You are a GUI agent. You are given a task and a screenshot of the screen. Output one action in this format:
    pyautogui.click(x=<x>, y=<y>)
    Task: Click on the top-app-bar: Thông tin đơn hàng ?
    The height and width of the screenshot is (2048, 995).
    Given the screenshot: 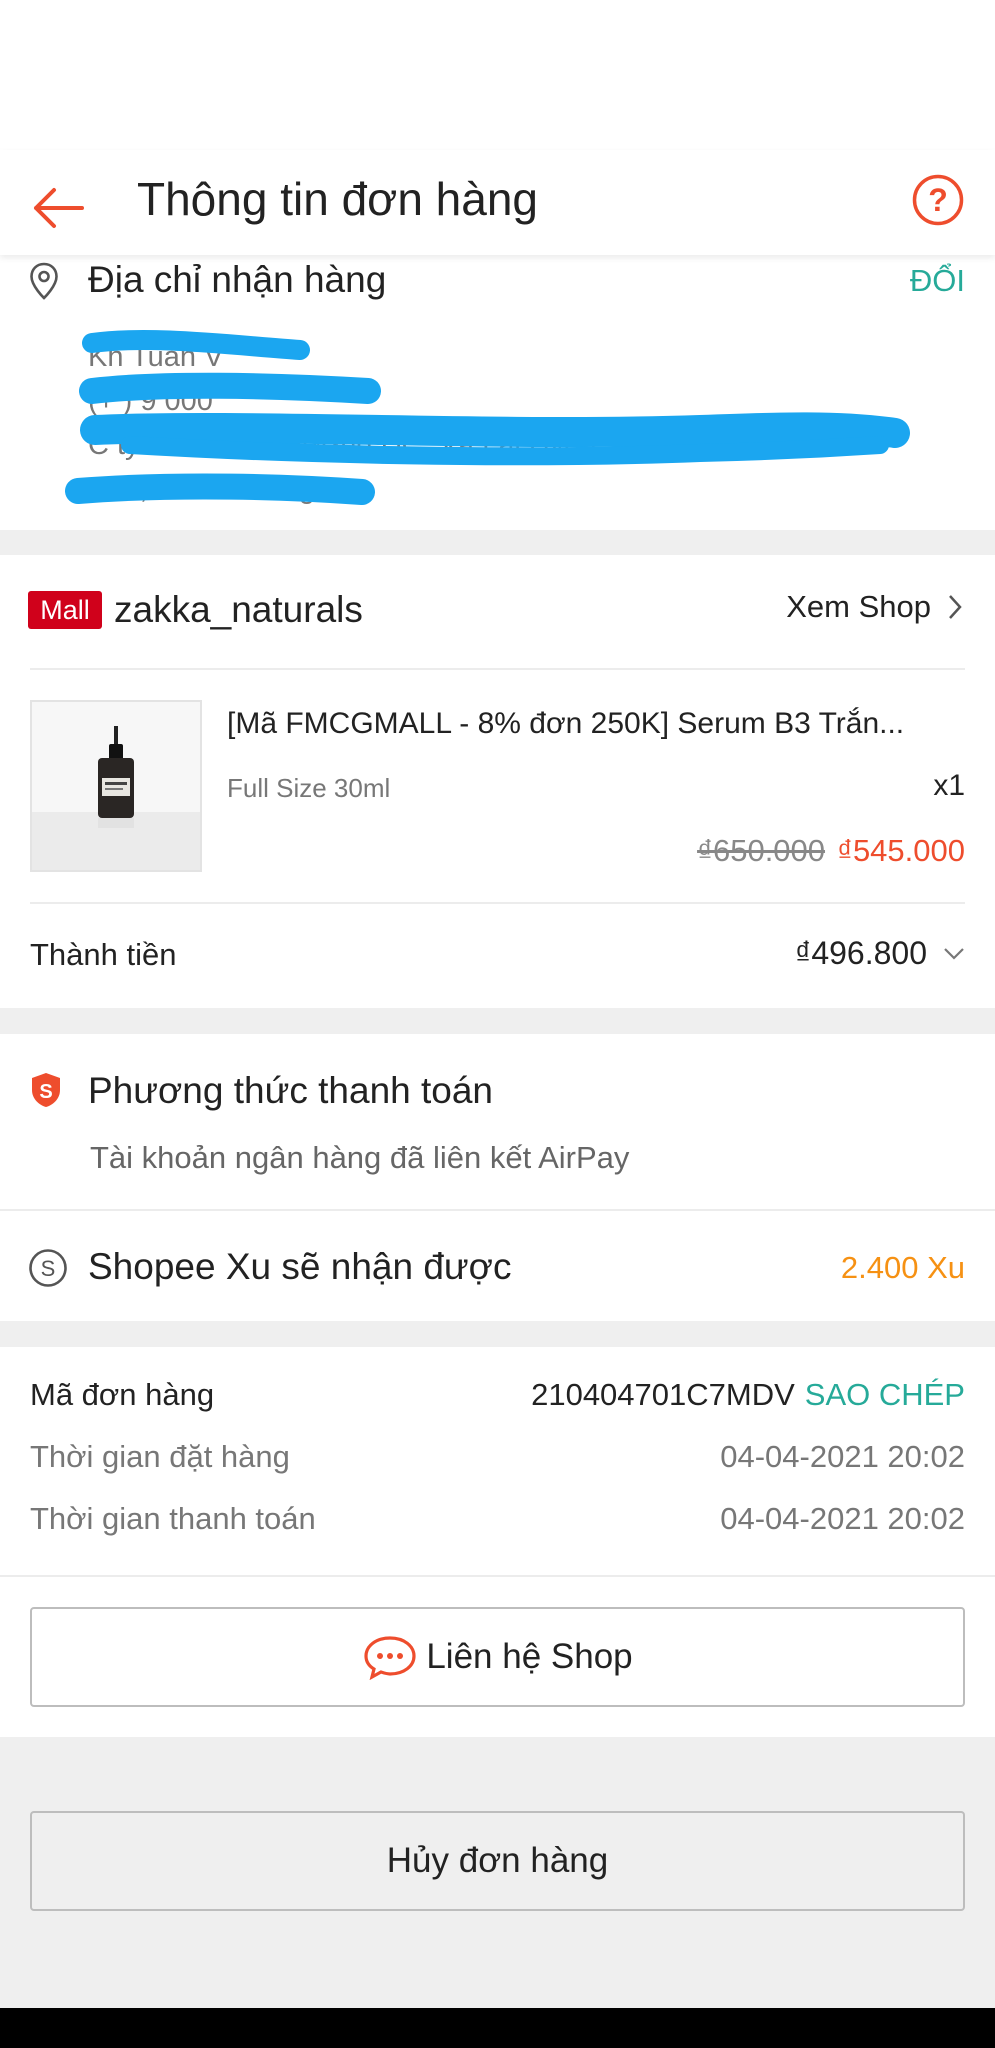 What is the action you would take?
    pyautogui.click(x=497, y=202)
    